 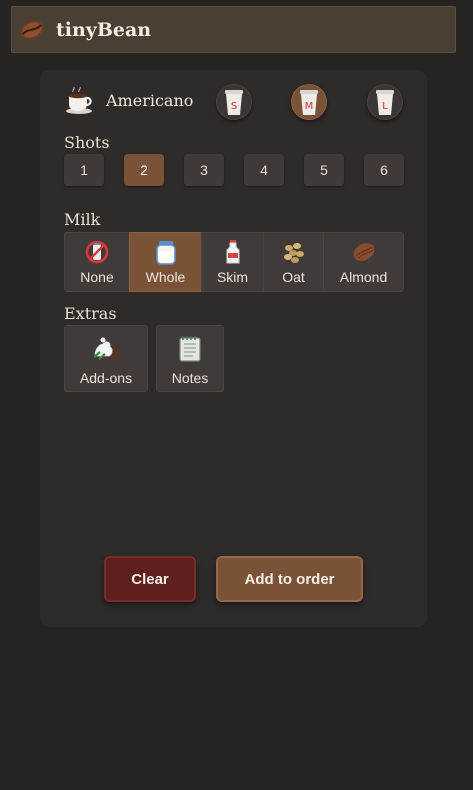 I want to click on size-large-button: L, so click(x=385, y=102).